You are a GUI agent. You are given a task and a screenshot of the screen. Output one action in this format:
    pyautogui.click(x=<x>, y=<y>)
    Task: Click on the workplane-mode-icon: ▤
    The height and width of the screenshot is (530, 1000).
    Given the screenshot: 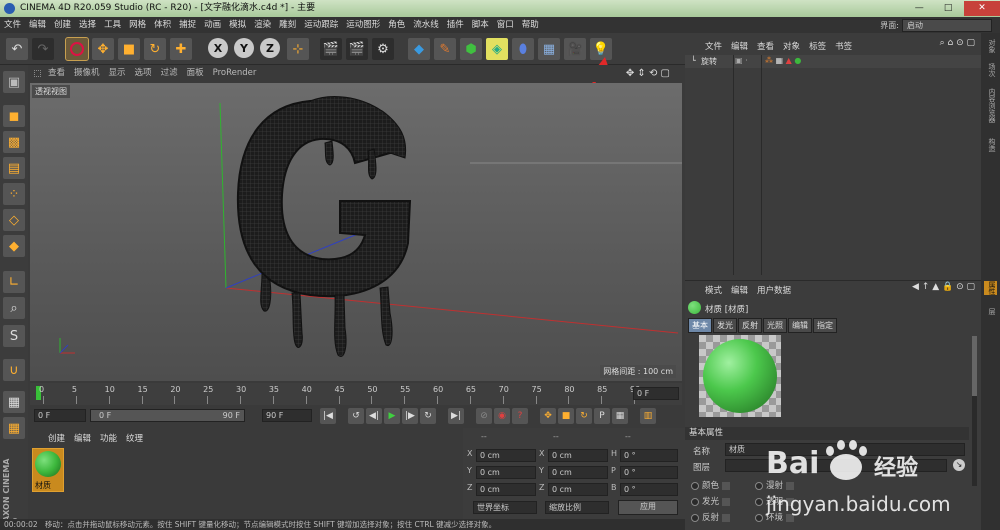 What is the action you would take?
    pyautogui.click(x=14, y=168)
    